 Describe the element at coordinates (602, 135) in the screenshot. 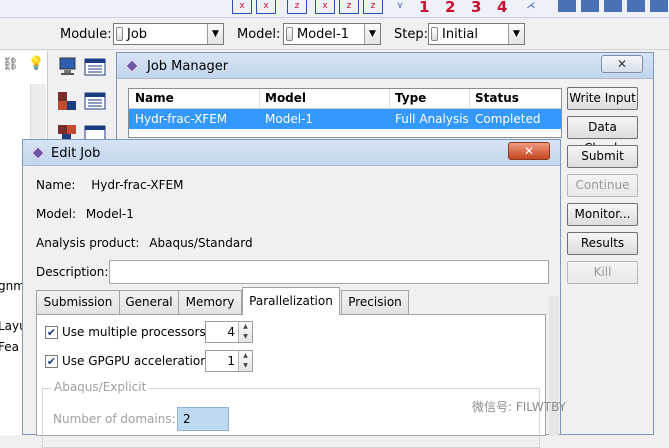

I see `data-check-button: Data Check` at that location.